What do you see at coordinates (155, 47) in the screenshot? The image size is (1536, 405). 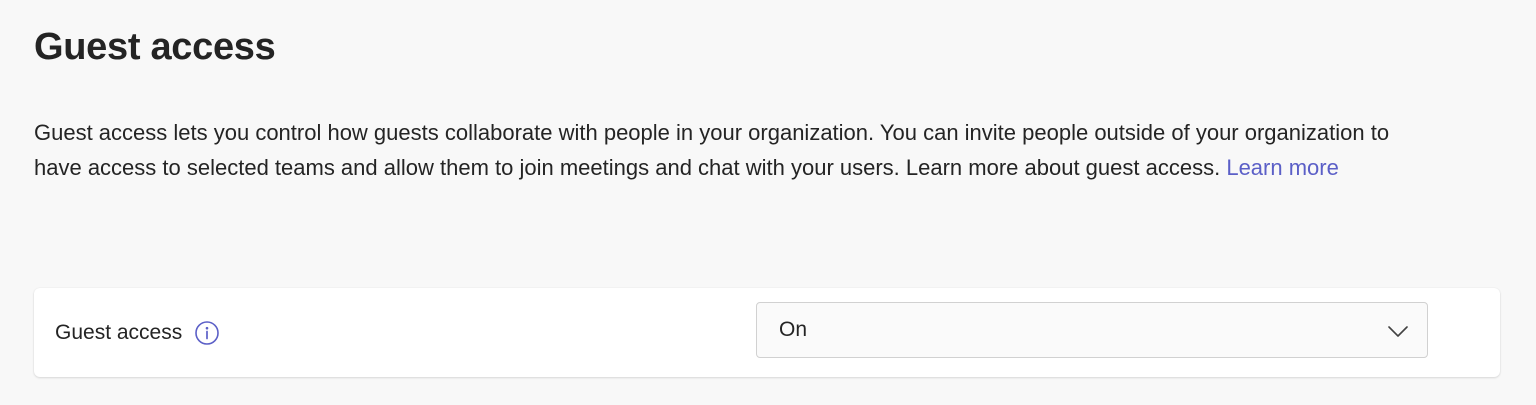 I see `page-title: Guest access` at bounding box center [155, 47].